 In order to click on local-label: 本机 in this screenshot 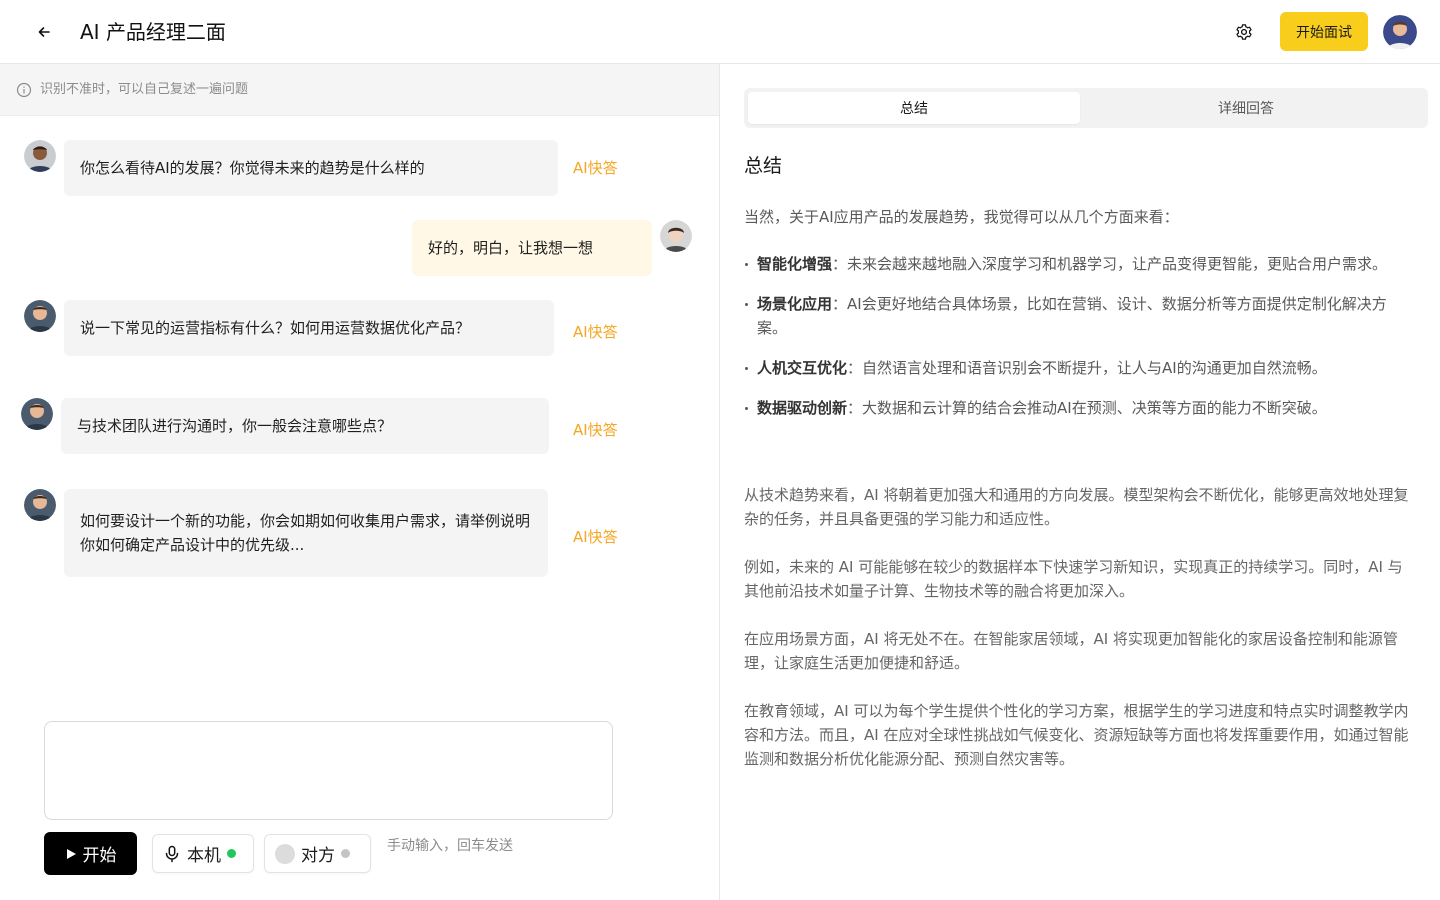, I will do `click(204, 856)`.